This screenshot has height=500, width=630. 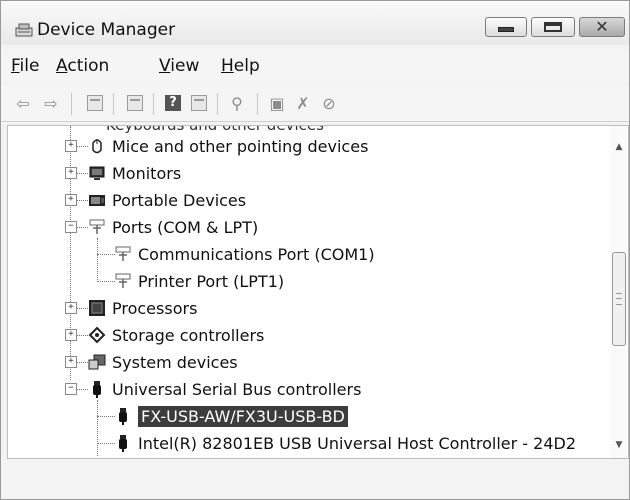 What do you see at coordinates (51, 103) in the screenshot?
I see `forward-arrow-icon: ⇨` at bounding box center [51, 103].